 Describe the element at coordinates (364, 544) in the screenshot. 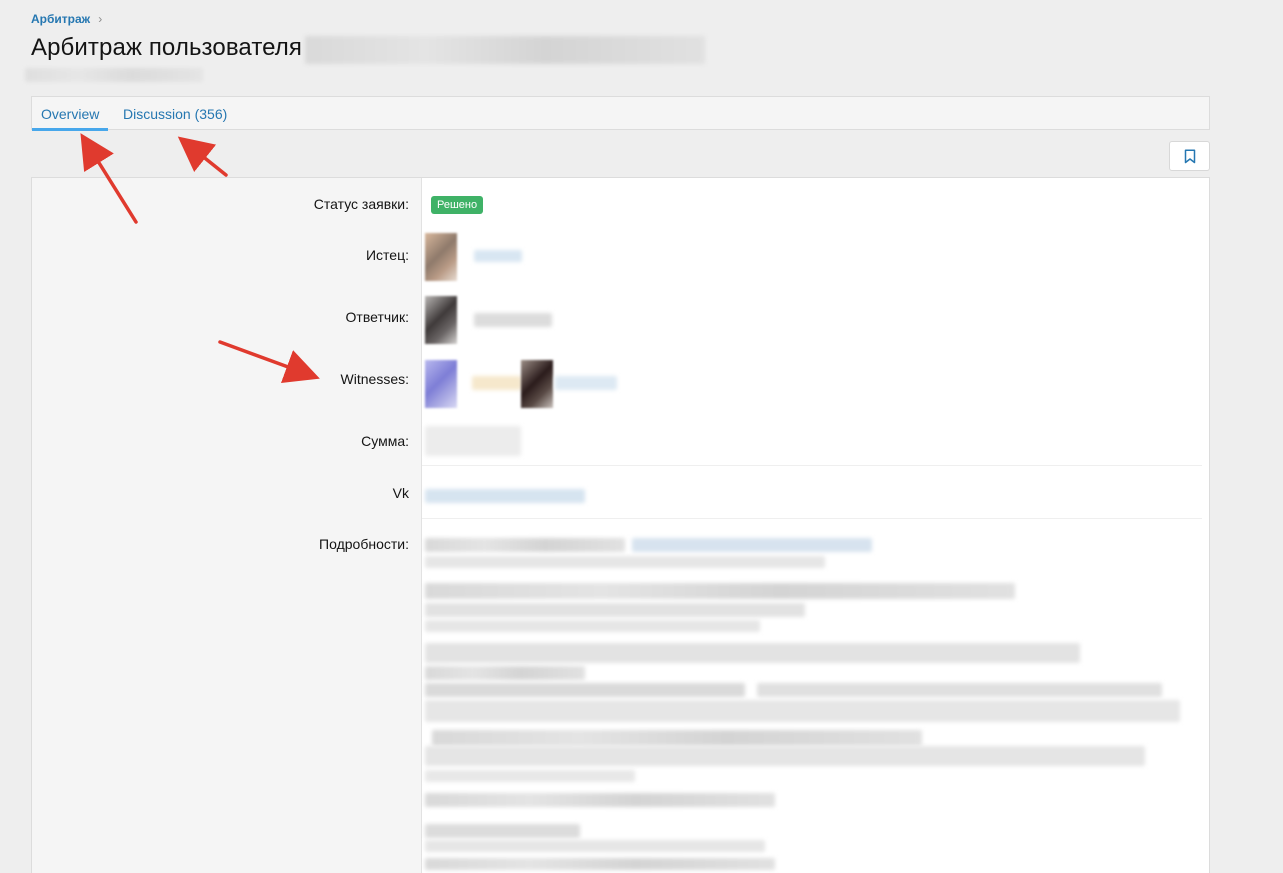

I see `details-label: Подробности:` at that location.